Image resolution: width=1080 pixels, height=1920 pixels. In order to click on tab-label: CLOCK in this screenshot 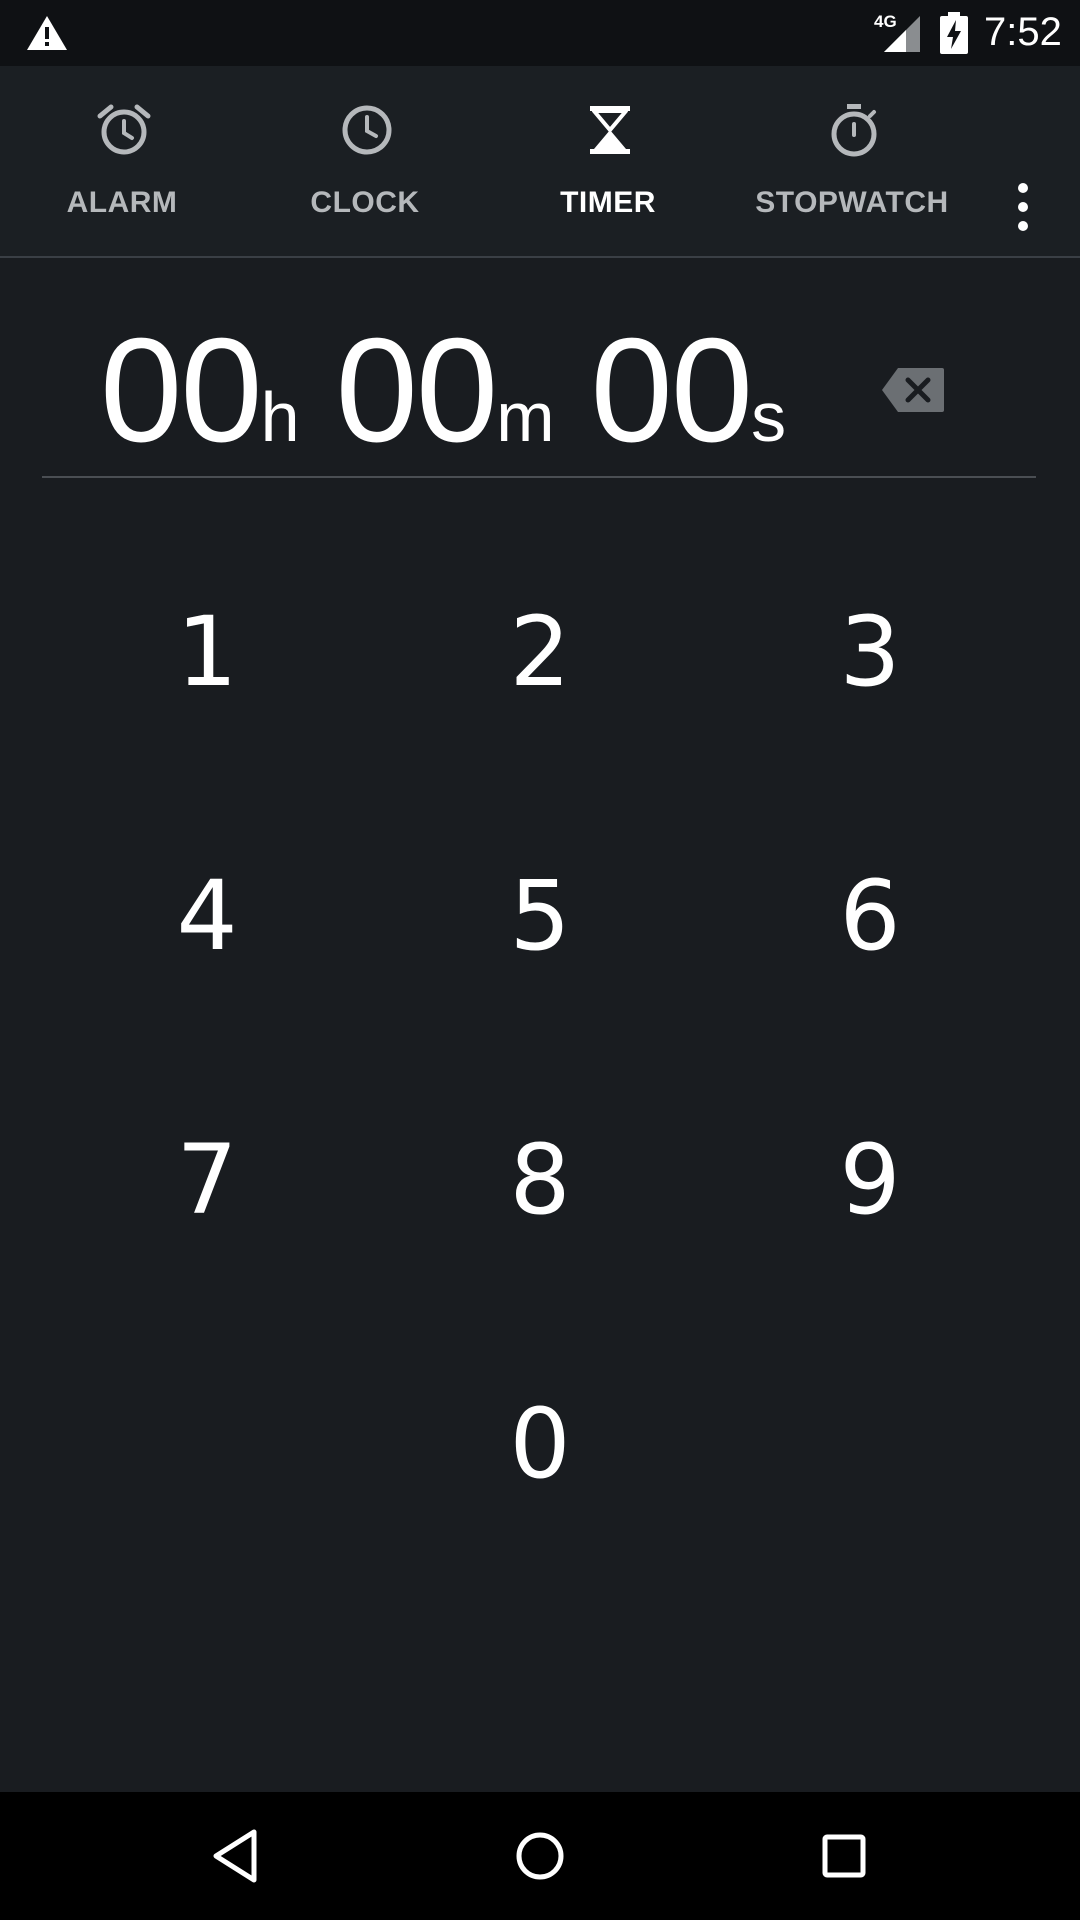, I will do `click(365, 202)`.